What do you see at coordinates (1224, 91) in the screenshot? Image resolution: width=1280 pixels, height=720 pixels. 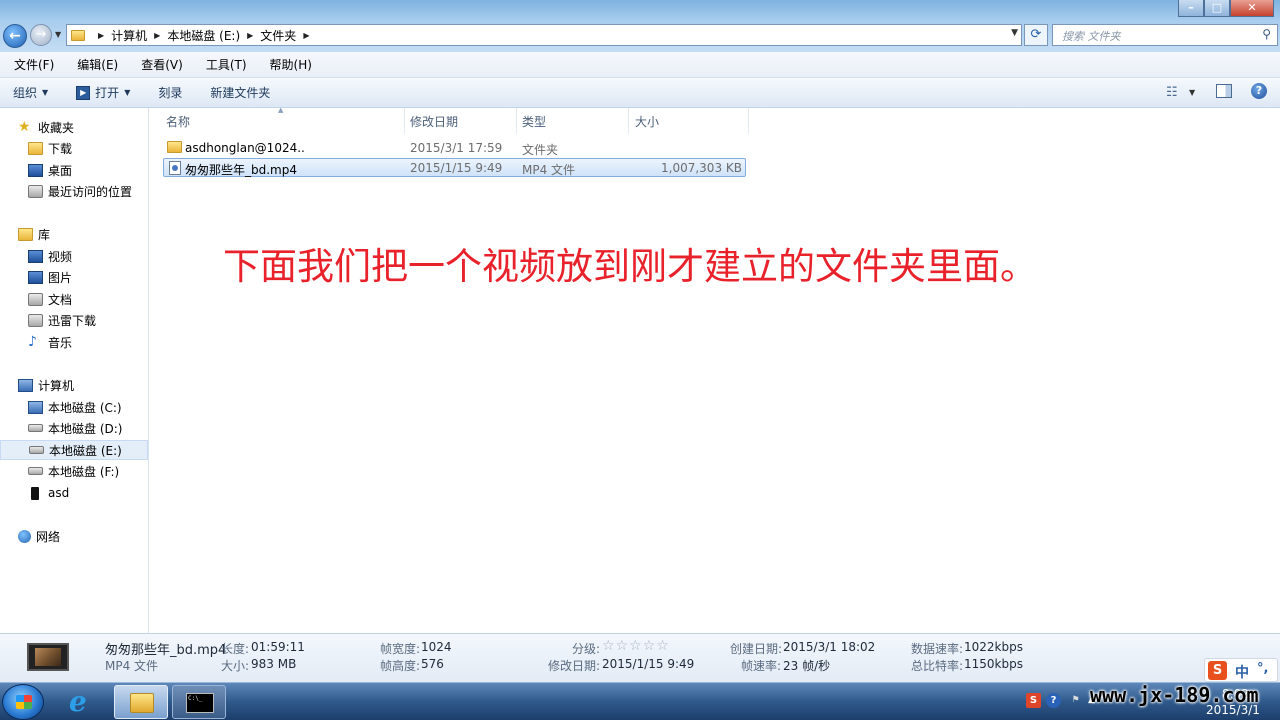 I see `preview-pane-icon` at bounding box center [1224, 91].